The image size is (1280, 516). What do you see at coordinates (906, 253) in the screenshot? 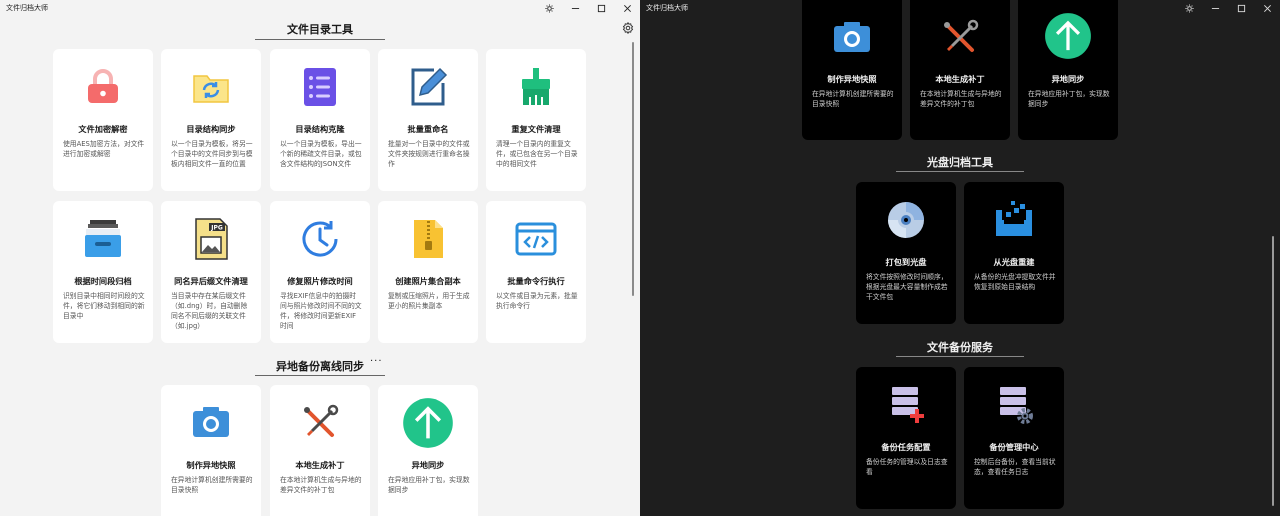
I see `card-pack-to-disc: 打包到光盘 将文件按照修改时间顺序，根据光盘最大容量制作成若干文件包` at bounding box center [906, 253].